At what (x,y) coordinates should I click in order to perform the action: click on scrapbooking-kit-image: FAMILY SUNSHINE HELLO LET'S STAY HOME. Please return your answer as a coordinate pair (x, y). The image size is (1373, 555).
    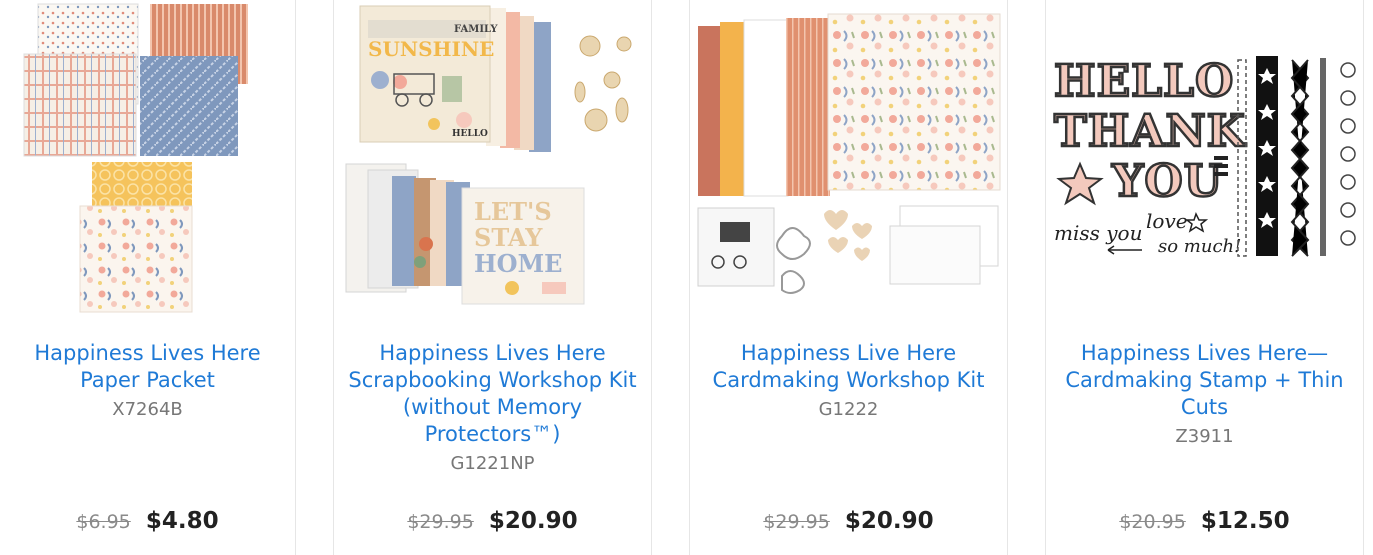
    Looking at the image, I should click on (492, 160).